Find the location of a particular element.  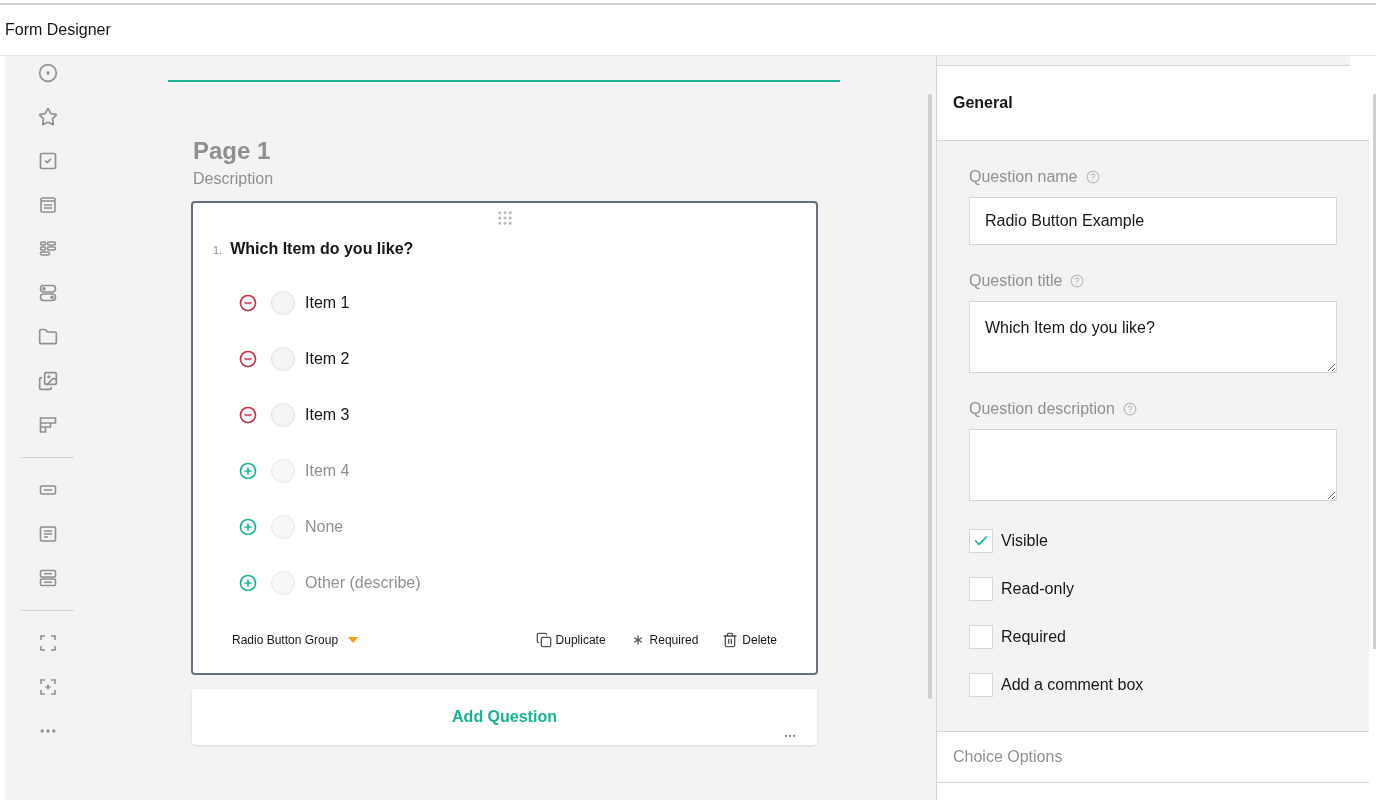

circle-dot-icon is located at coordinates (47, 73).